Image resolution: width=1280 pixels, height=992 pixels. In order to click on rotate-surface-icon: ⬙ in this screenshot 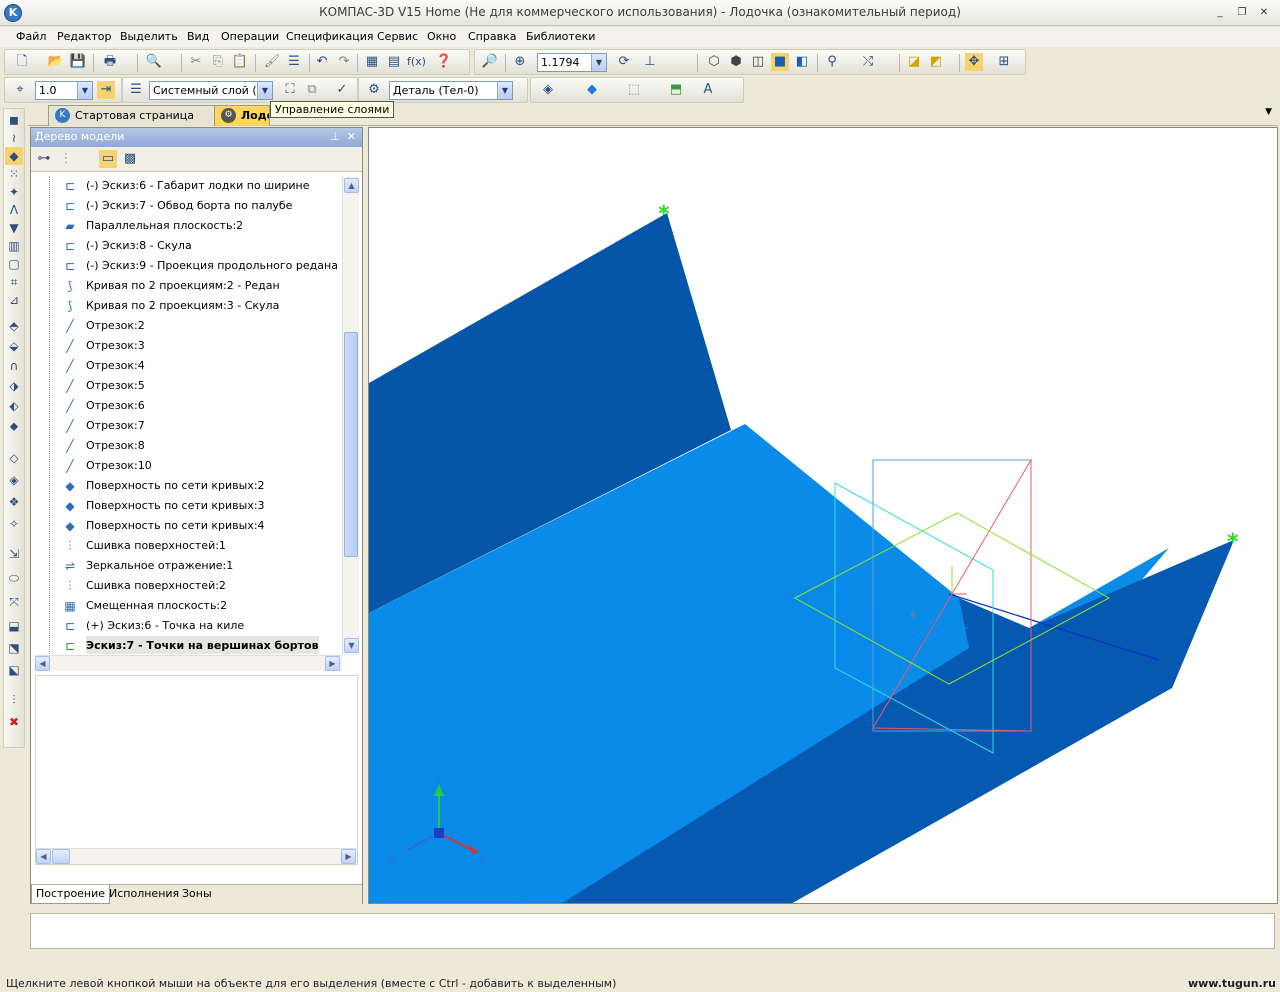, I will do `click(14, 346)`.